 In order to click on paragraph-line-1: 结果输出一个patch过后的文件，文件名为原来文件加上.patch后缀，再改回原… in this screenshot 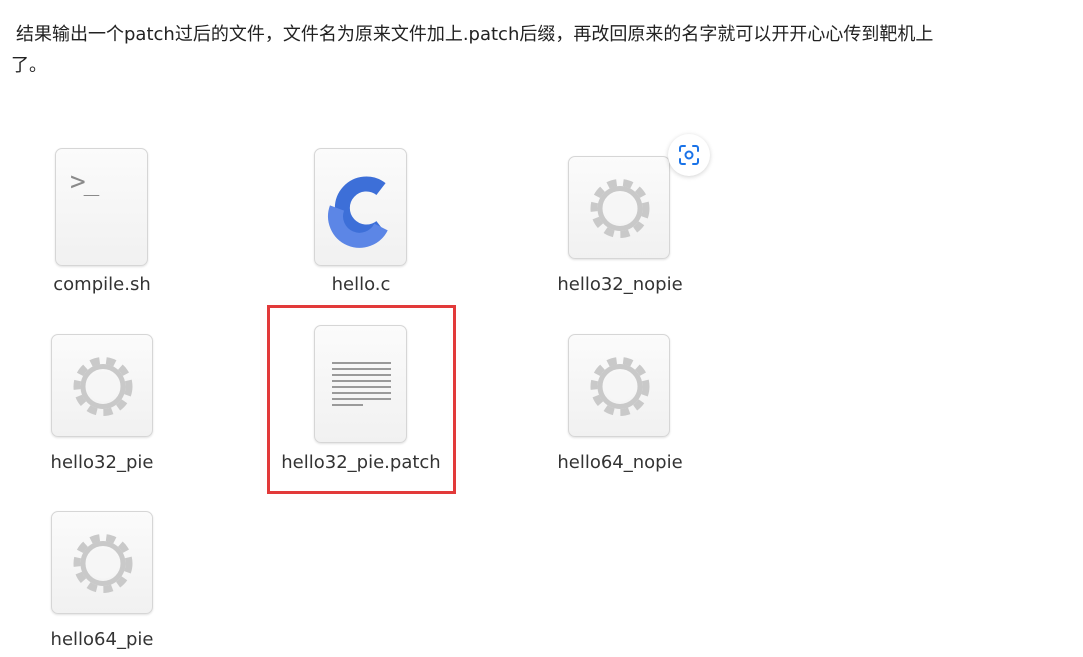, I will do `click(475, 34)`.